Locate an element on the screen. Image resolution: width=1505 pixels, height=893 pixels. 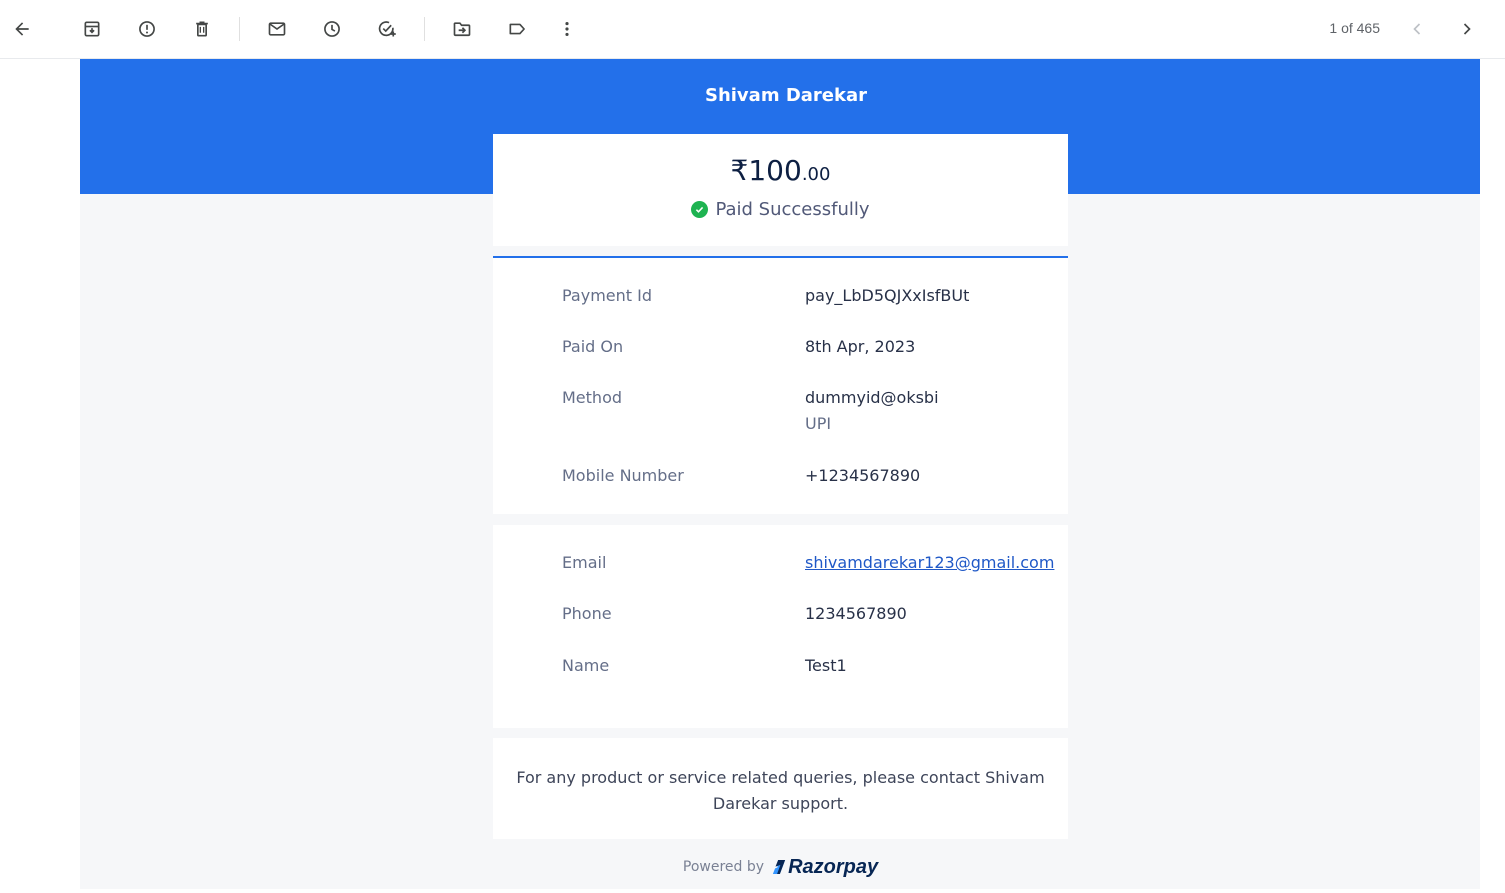
older-button is located at coordinates (1467, 29).